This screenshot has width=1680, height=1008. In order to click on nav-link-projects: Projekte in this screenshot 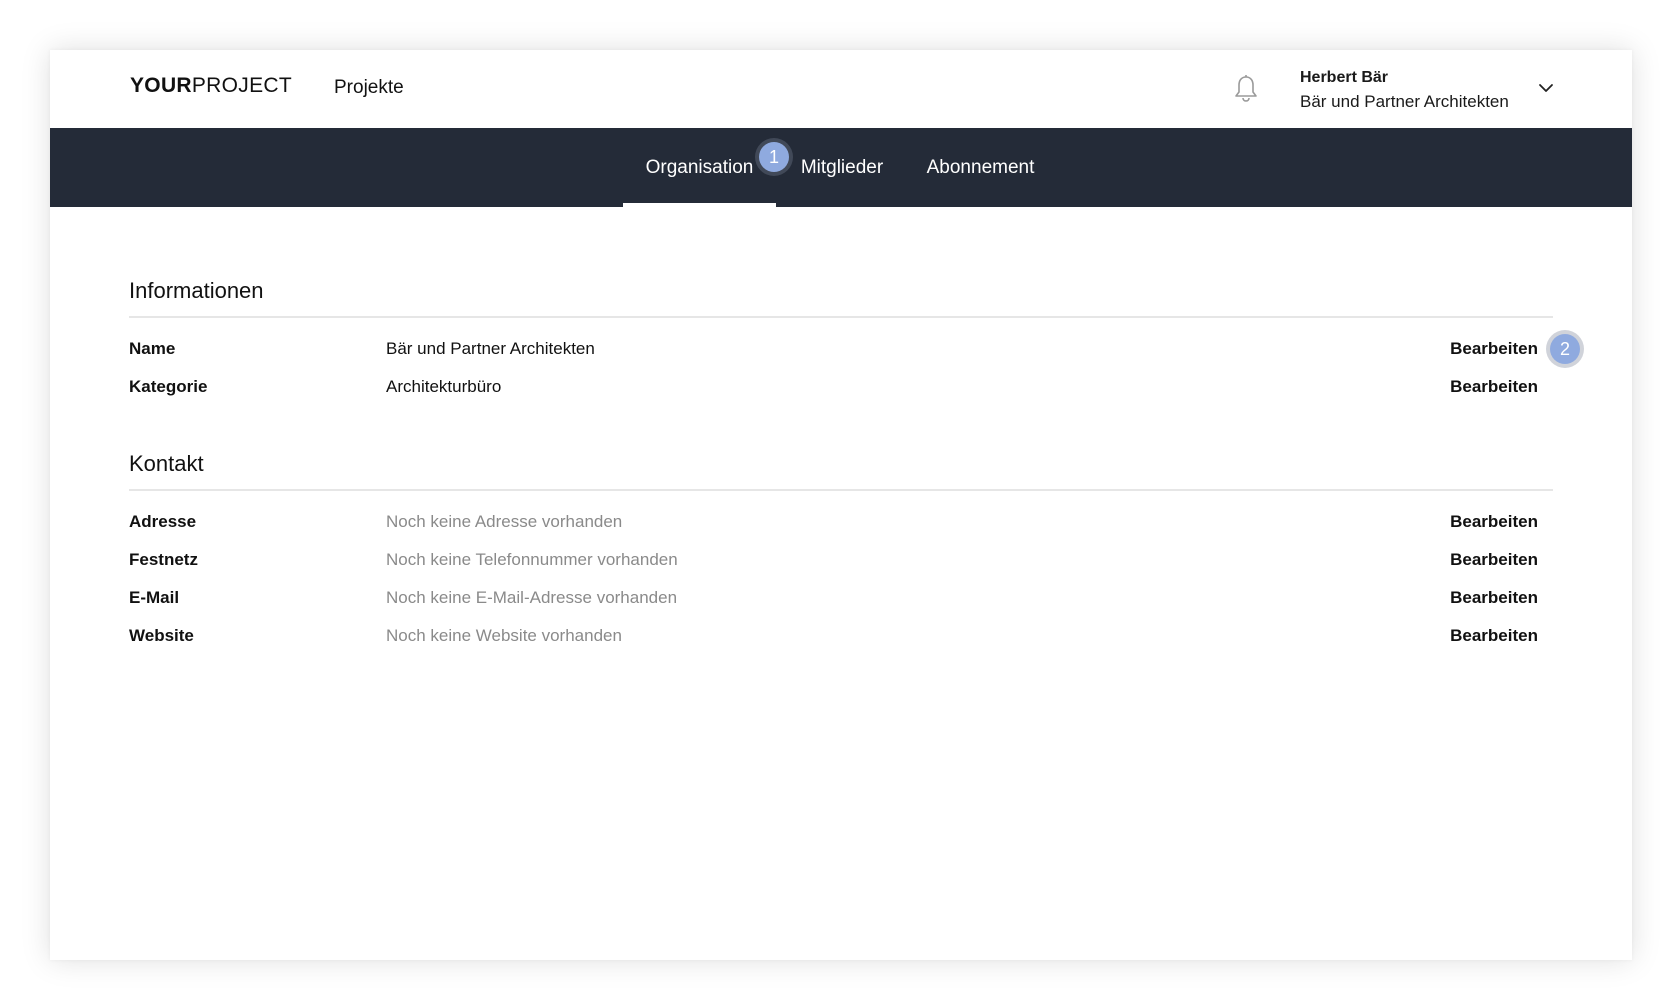, I will do `click(369, 88)`.